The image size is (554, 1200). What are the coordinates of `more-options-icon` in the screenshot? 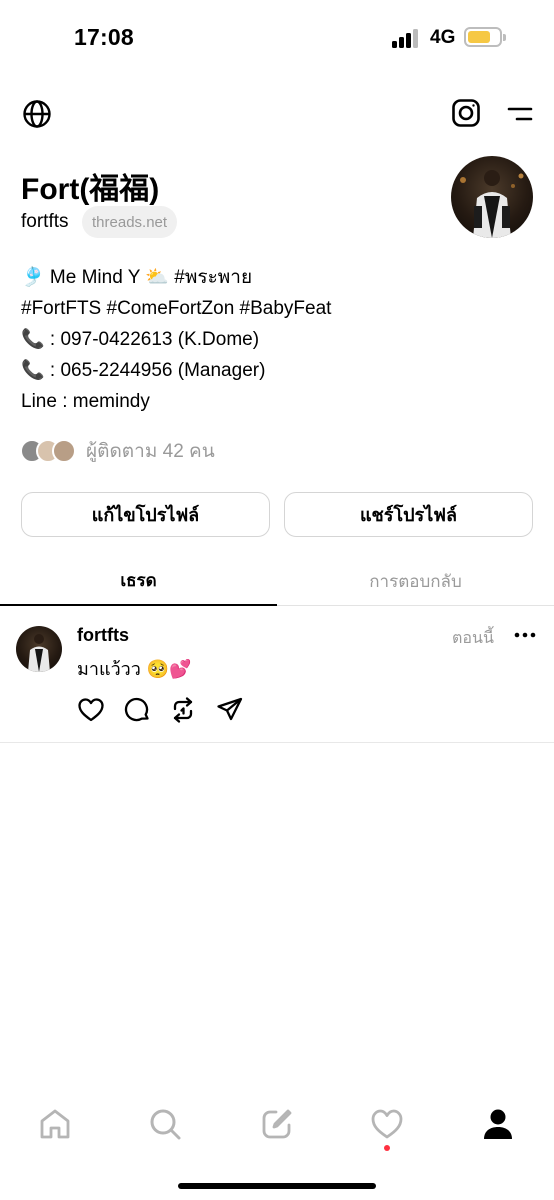 It's located at (525, 635).